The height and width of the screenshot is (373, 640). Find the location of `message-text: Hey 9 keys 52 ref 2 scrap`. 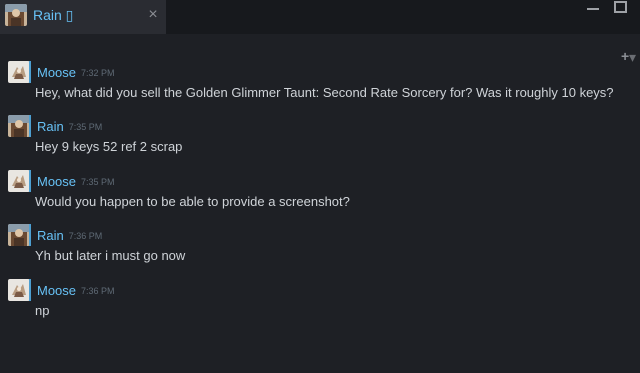

message-text: Hey 9 keys 52 ref 2 scrap is located at coordinates (109, 146).